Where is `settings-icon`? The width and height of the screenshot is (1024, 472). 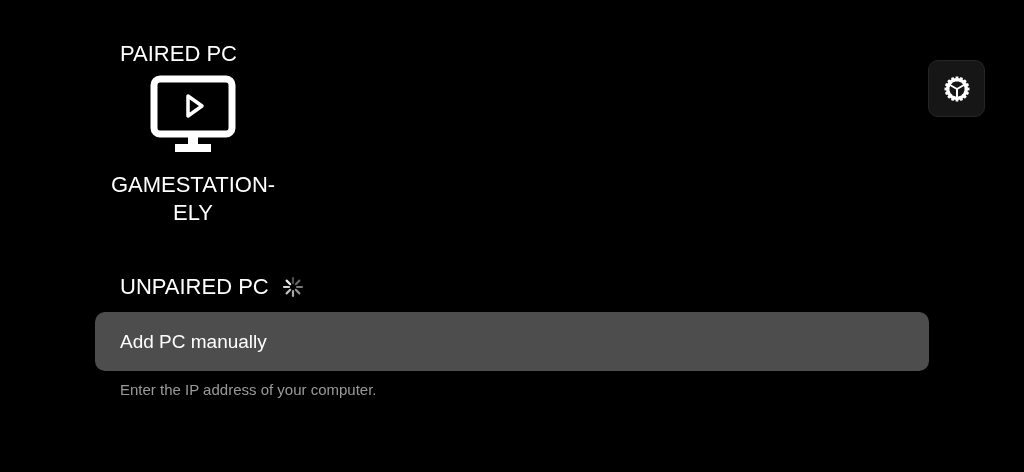 settings-icon is located at coordinates (956, 88).